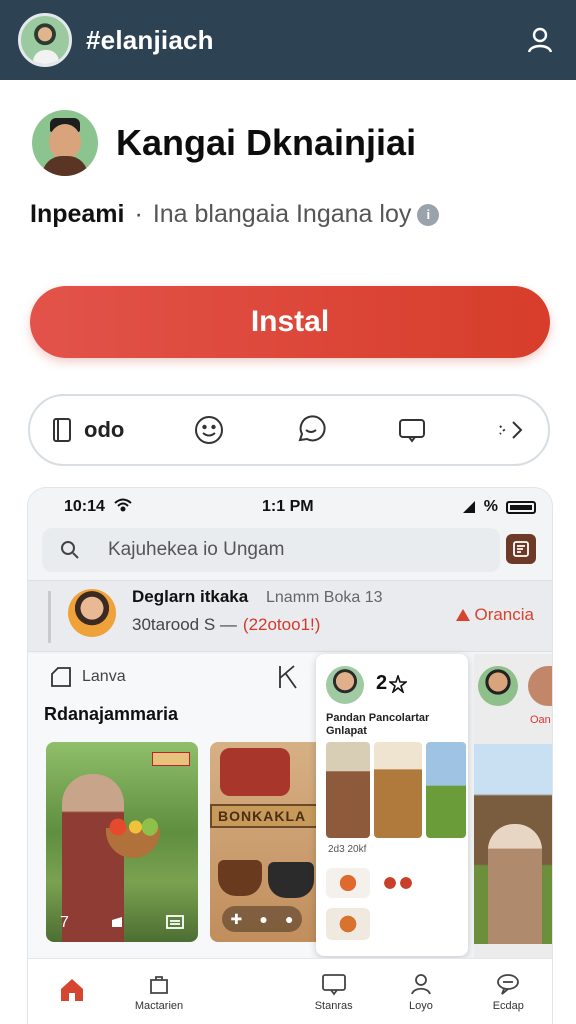  Describe the element at coordinates (92, 613) in the screenshot. I see `creator-avatar` at that location.